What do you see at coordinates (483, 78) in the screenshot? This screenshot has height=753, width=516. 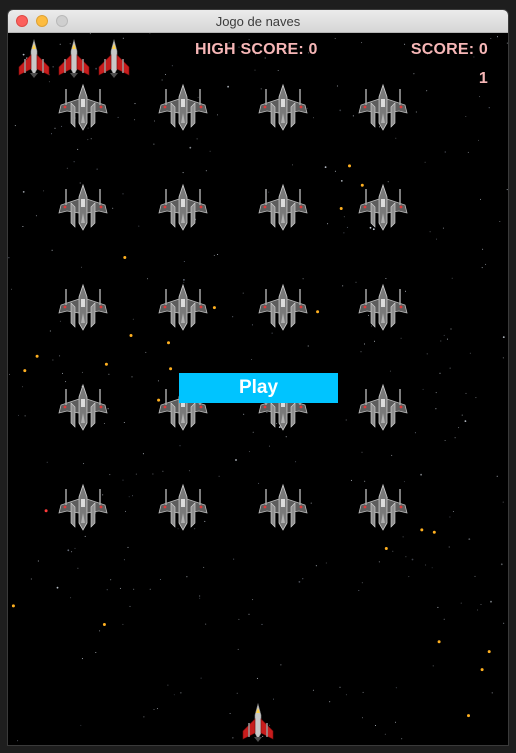 I see `level-indicator: 1` at bounding box center [483, 78].